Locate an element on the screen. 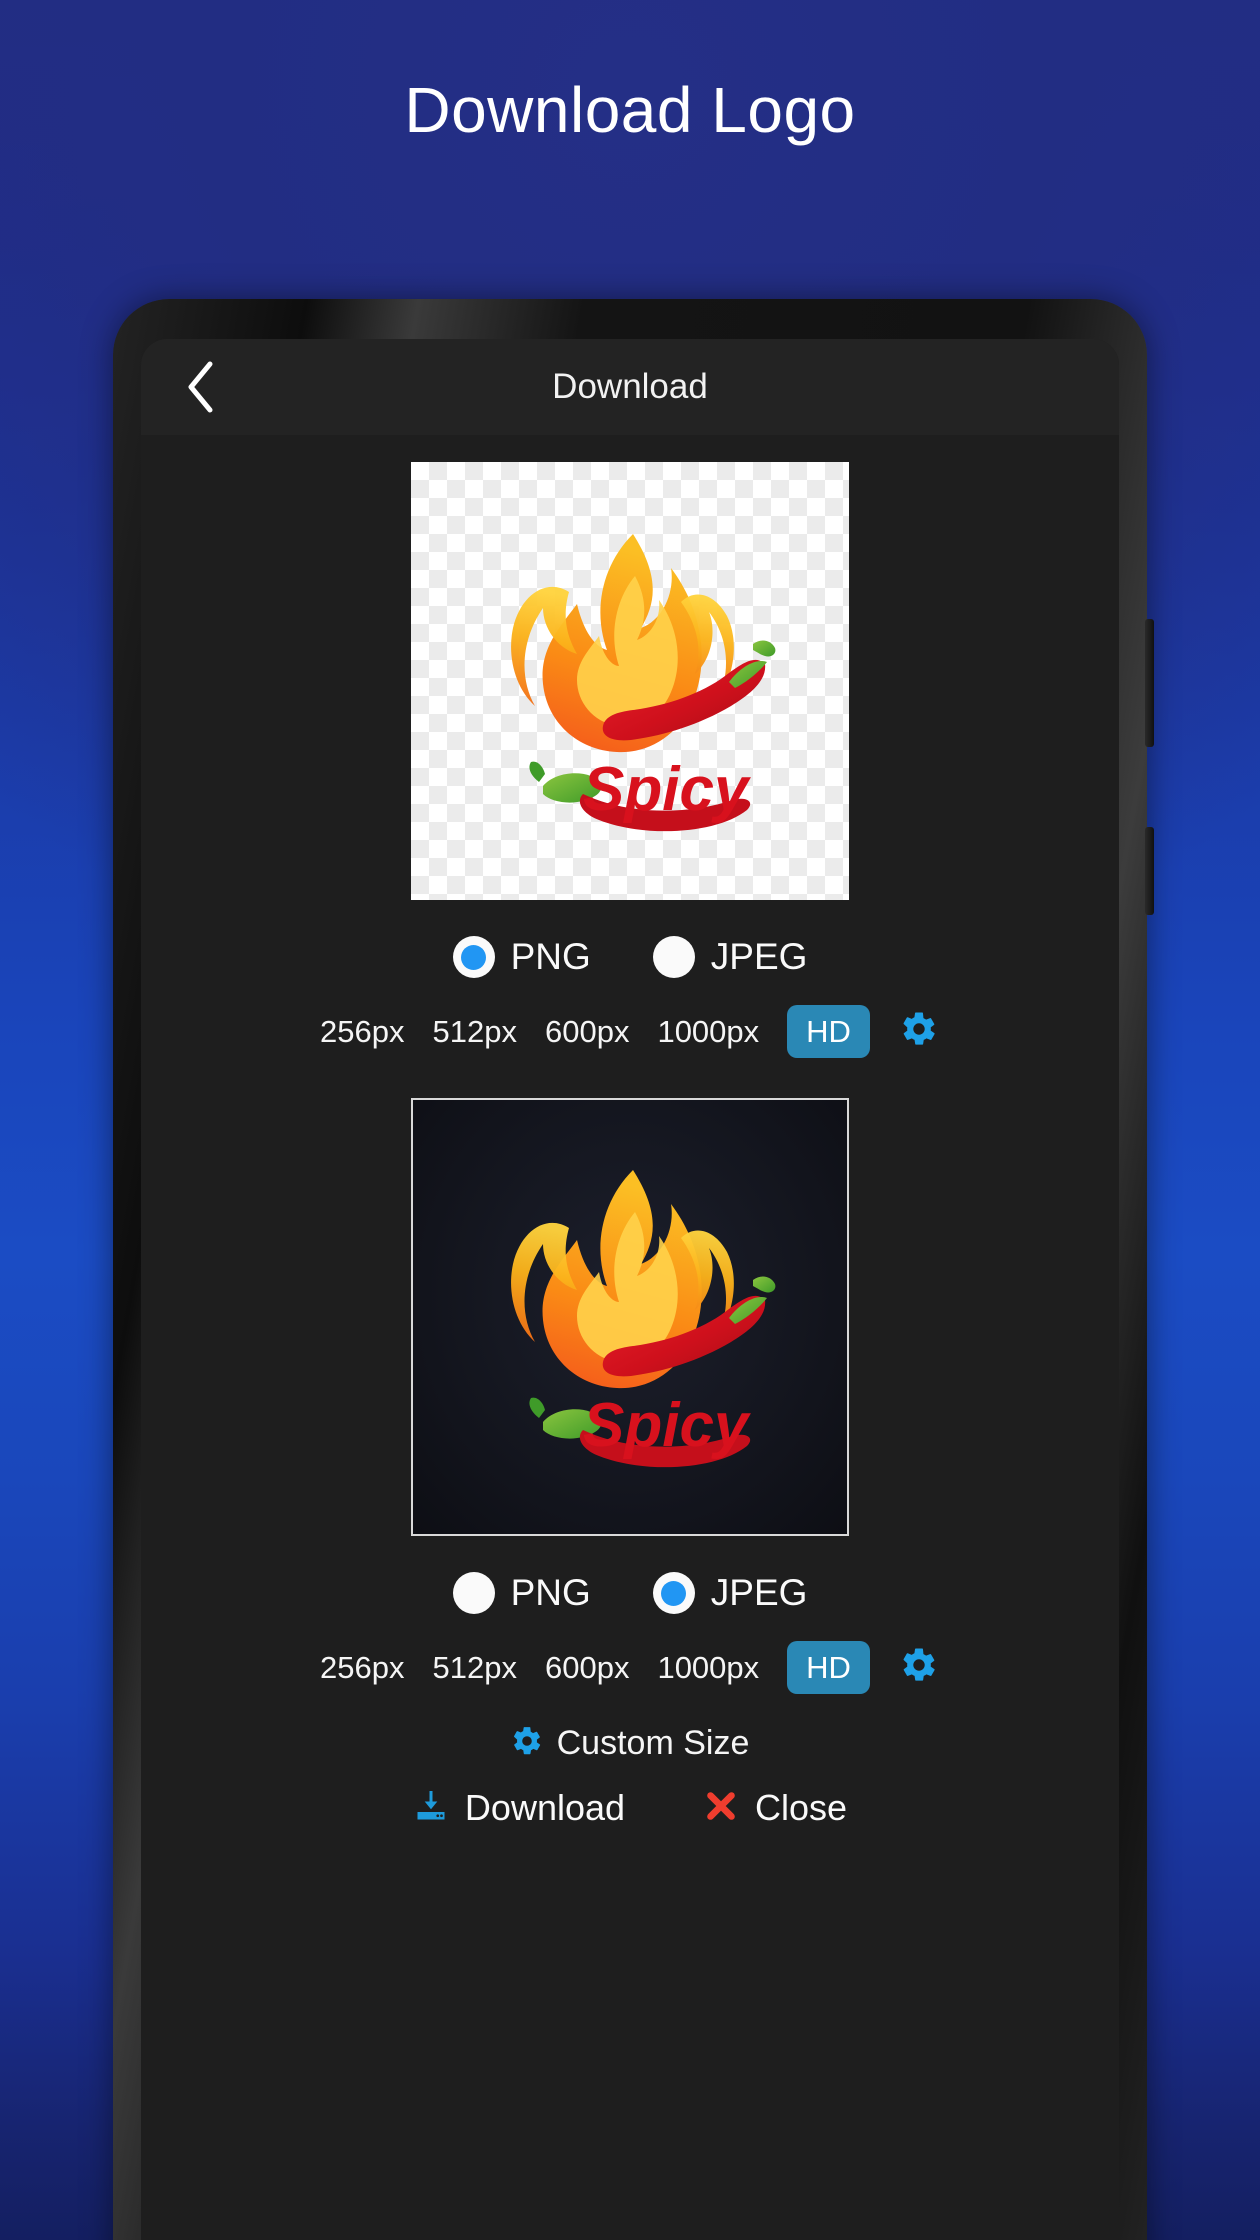 The height and width of the screenshot is (2240, 1260). format-option-png-2: PNG is located at coordinates (521, 1593).